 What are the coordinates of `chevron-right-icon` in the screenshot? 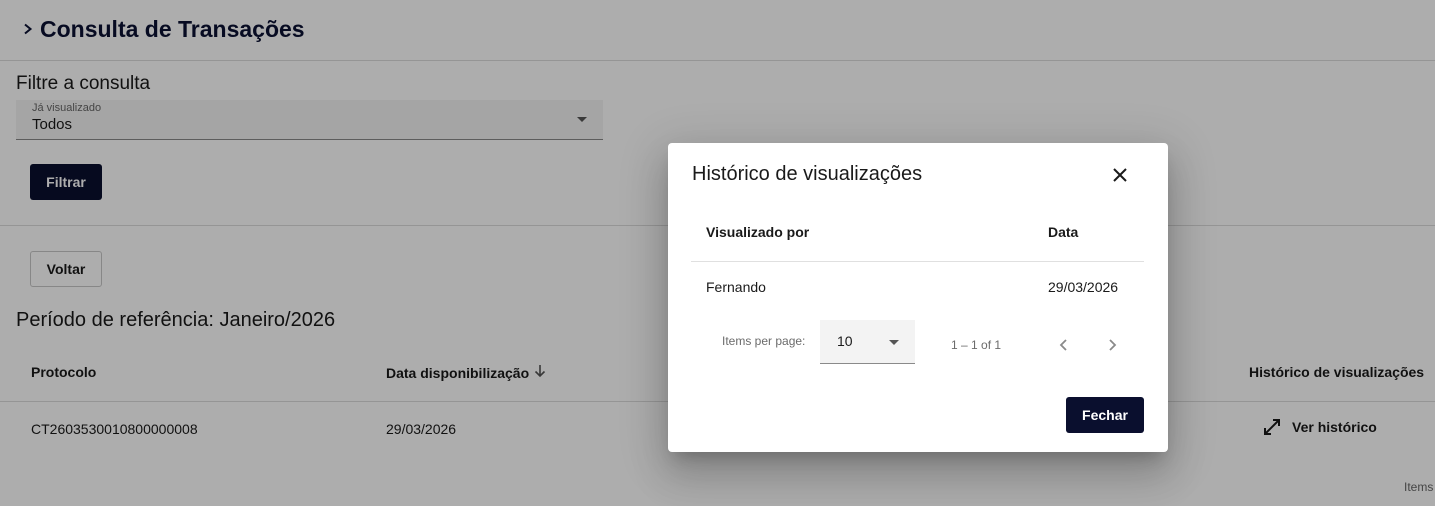 It's located at (1113, 345).